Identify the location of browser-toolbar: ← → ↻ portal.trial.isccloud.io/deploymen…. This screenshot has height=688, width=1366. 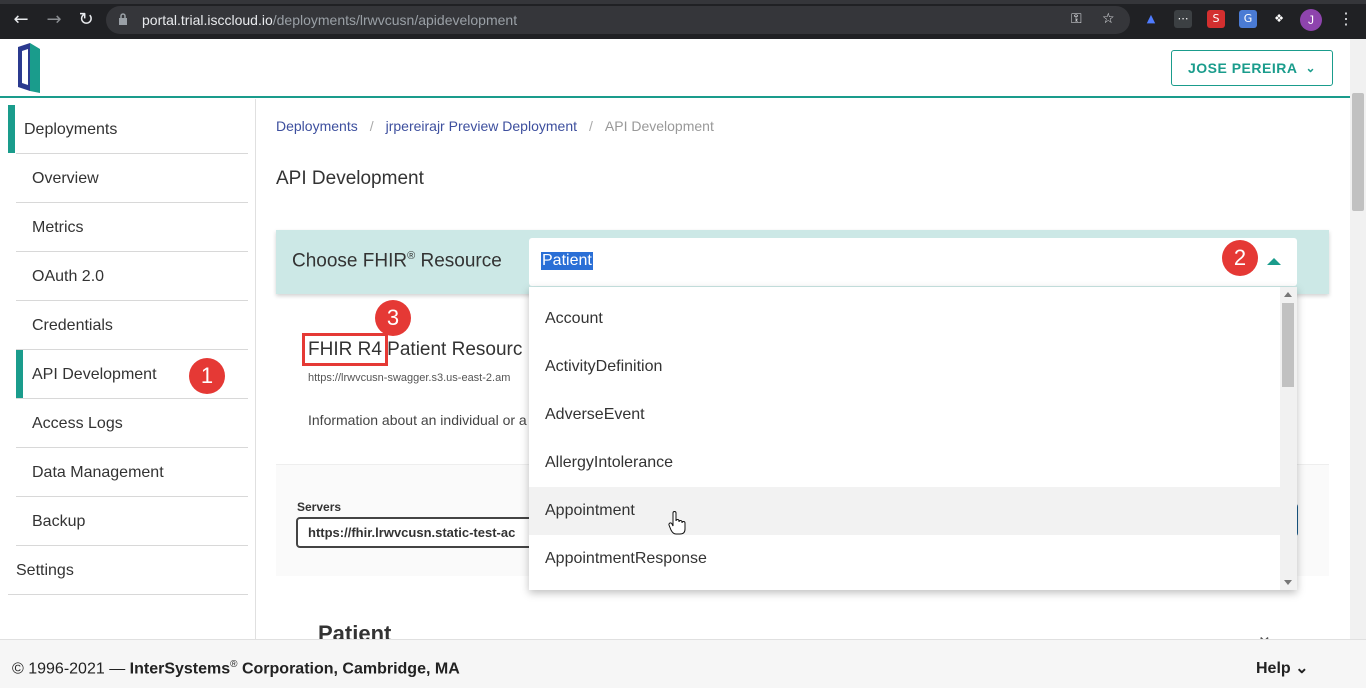
(683, 19).